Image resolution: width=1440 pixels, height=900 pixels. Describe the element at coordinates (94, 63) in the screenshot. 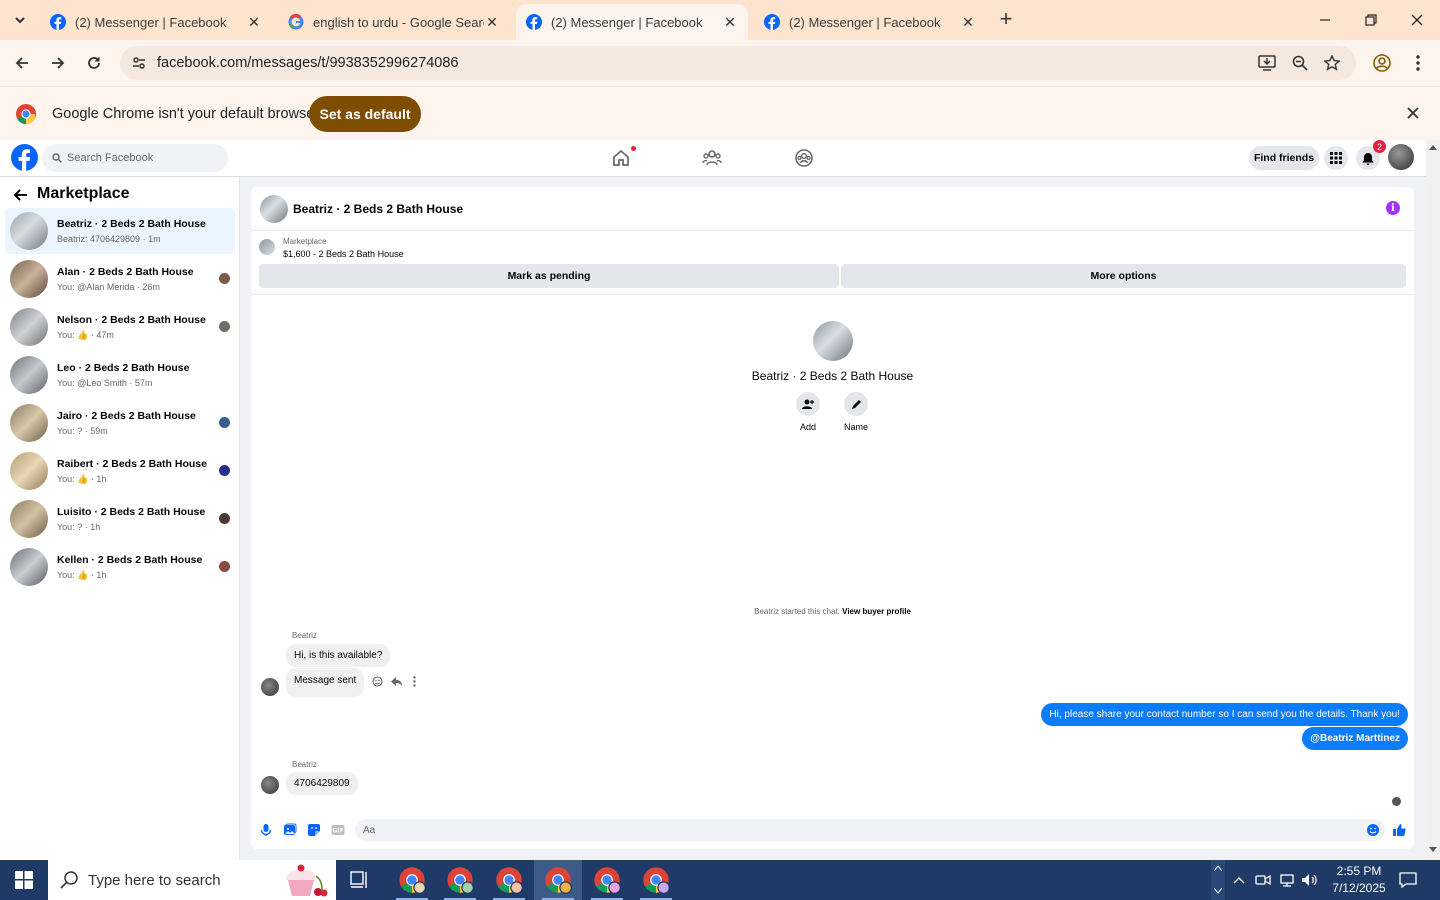

I see `reload-button` at that location.